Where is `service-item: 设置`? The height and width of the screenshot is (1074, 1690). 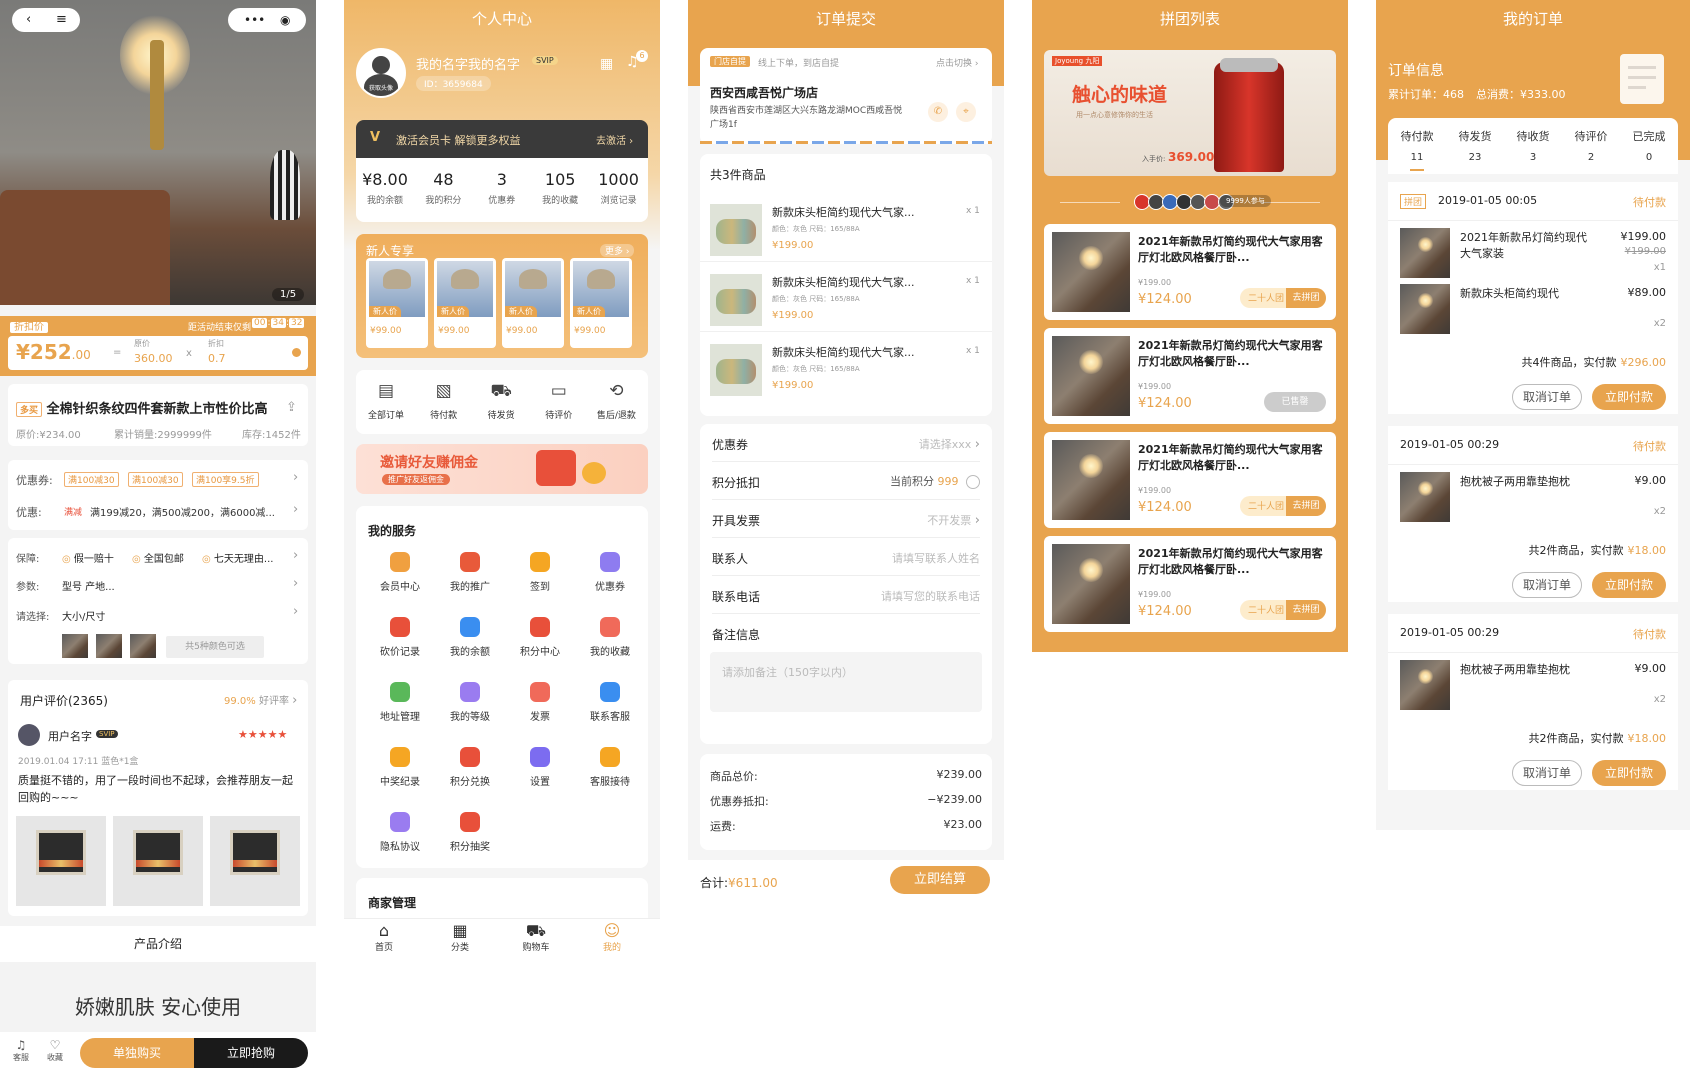 service-item: 设置 is located at coordinates (540, 767).